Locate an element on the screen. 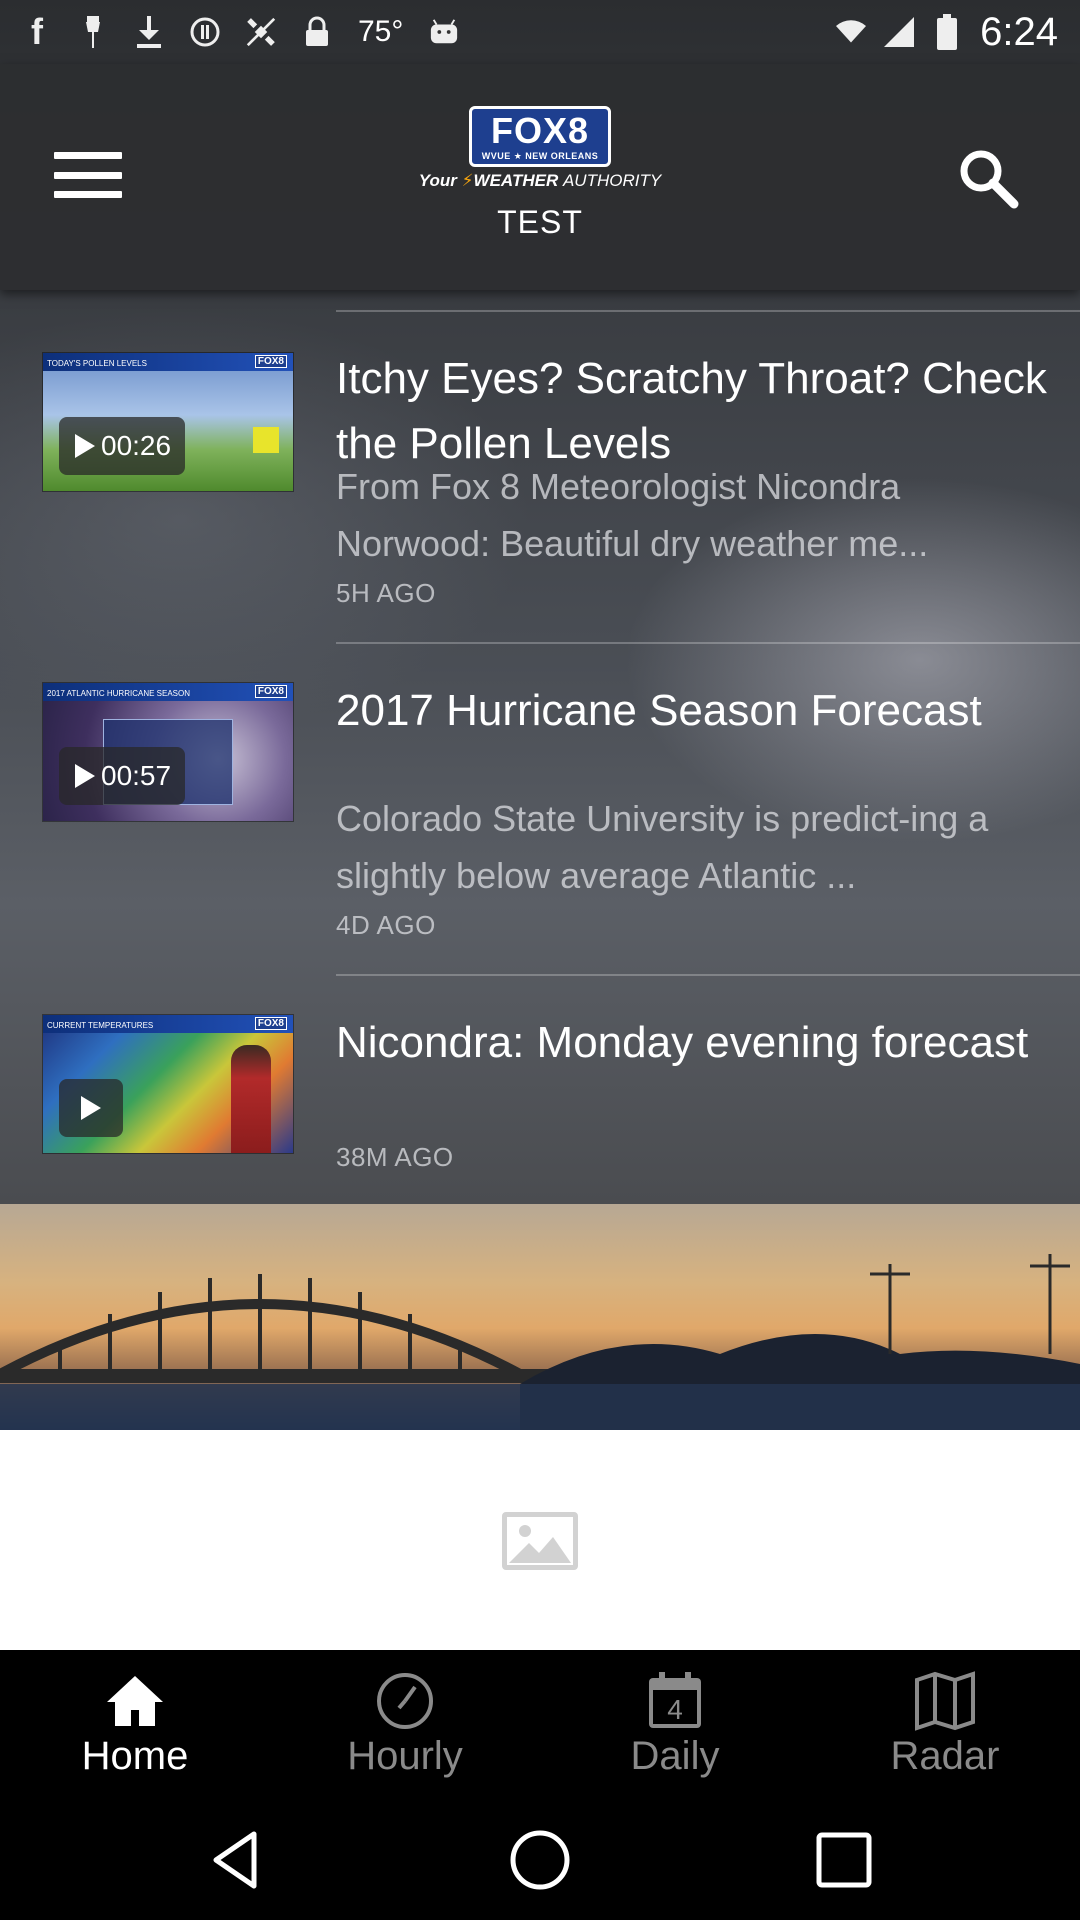  recents-icon is located at coordinates (844, 1860).